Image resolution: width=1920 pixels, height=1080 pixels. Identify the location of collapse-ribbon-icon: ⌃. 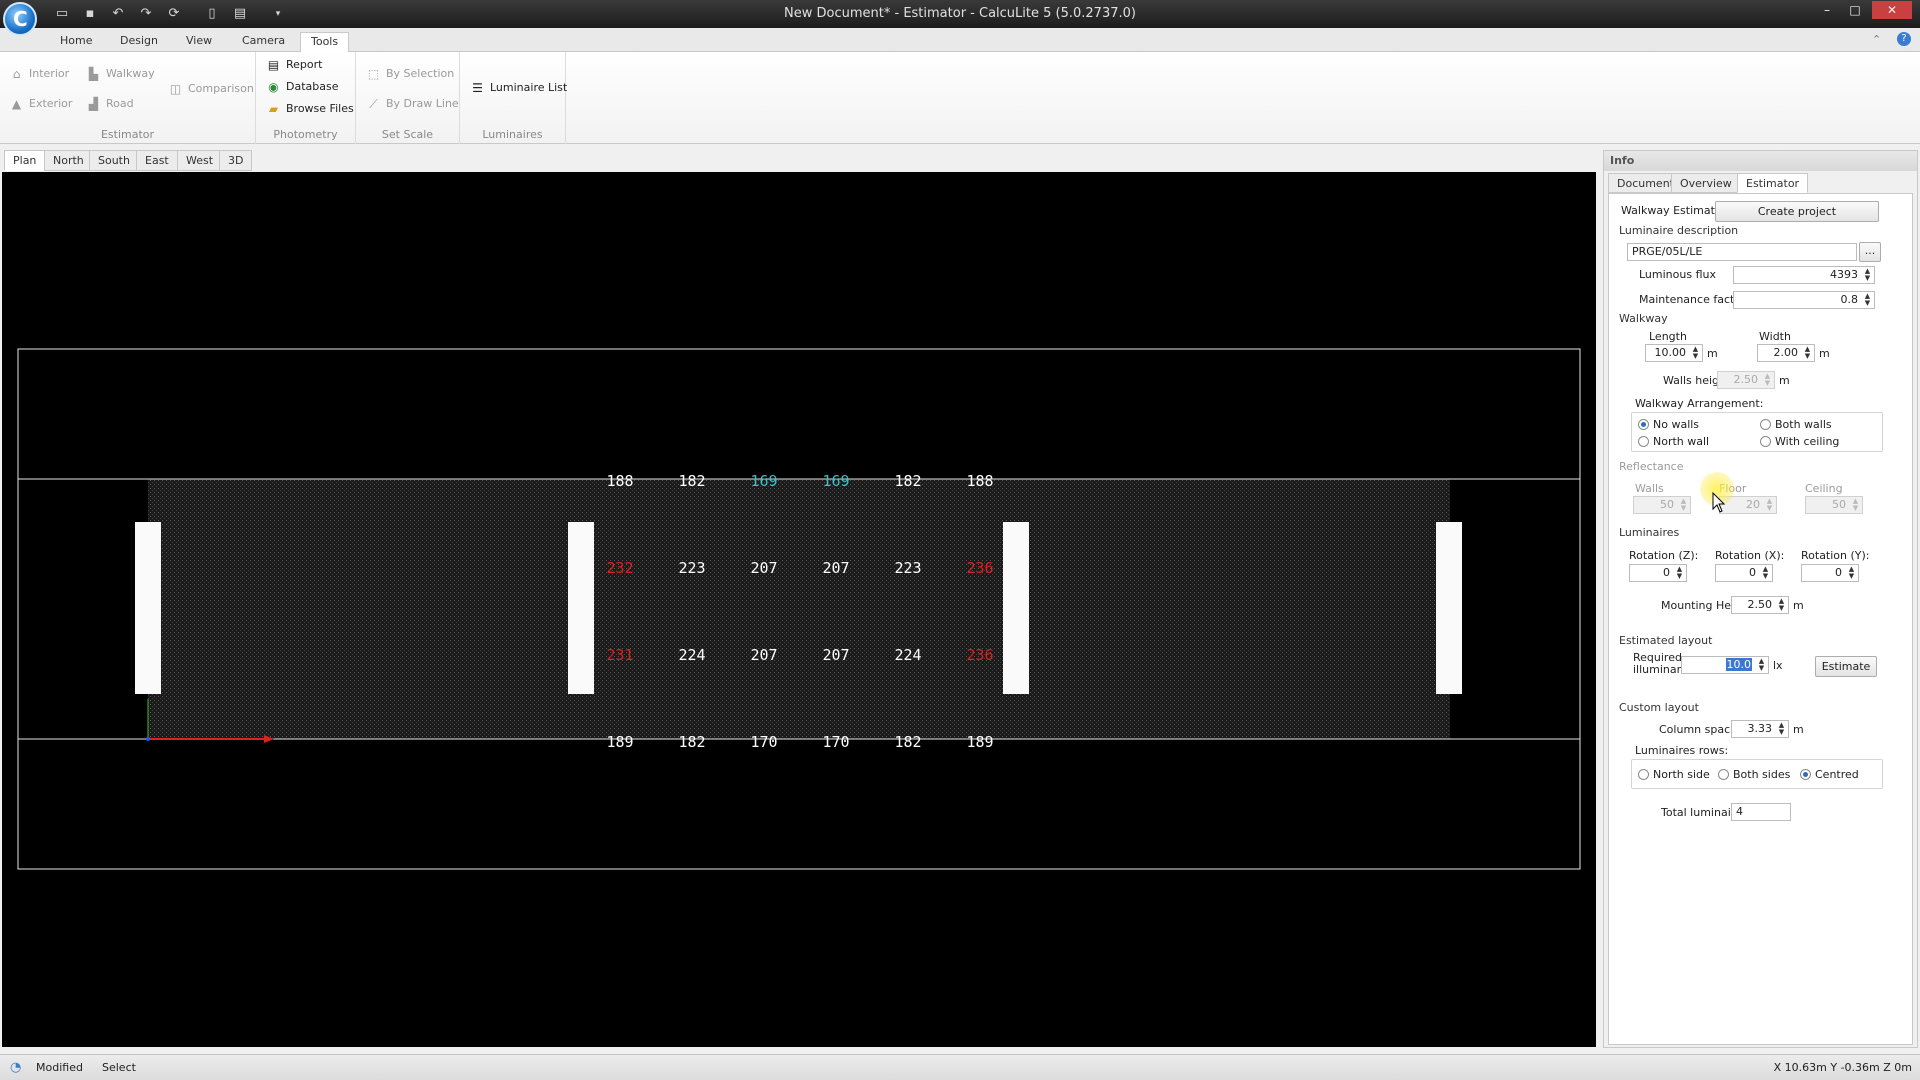
(1876, 39).